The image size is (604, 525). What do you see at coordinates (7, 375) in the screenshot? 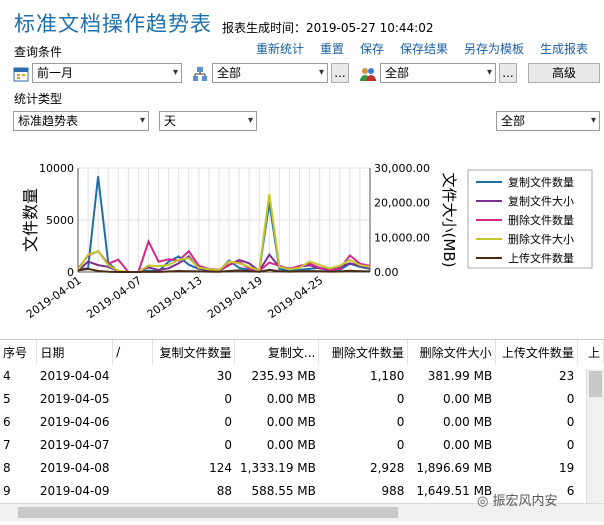
I see `table-cell: 4` at bounding box center [7, 375].